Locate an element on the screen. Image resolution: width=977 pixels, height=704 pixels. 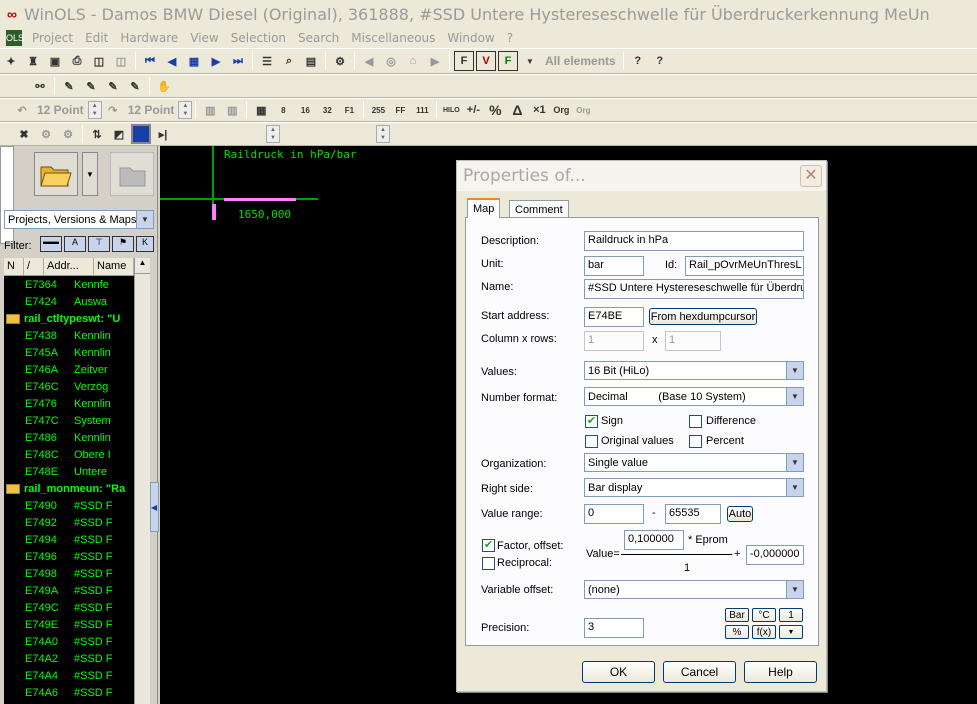
list-scrollbar: ▲ is located at coordinates (142, 481).